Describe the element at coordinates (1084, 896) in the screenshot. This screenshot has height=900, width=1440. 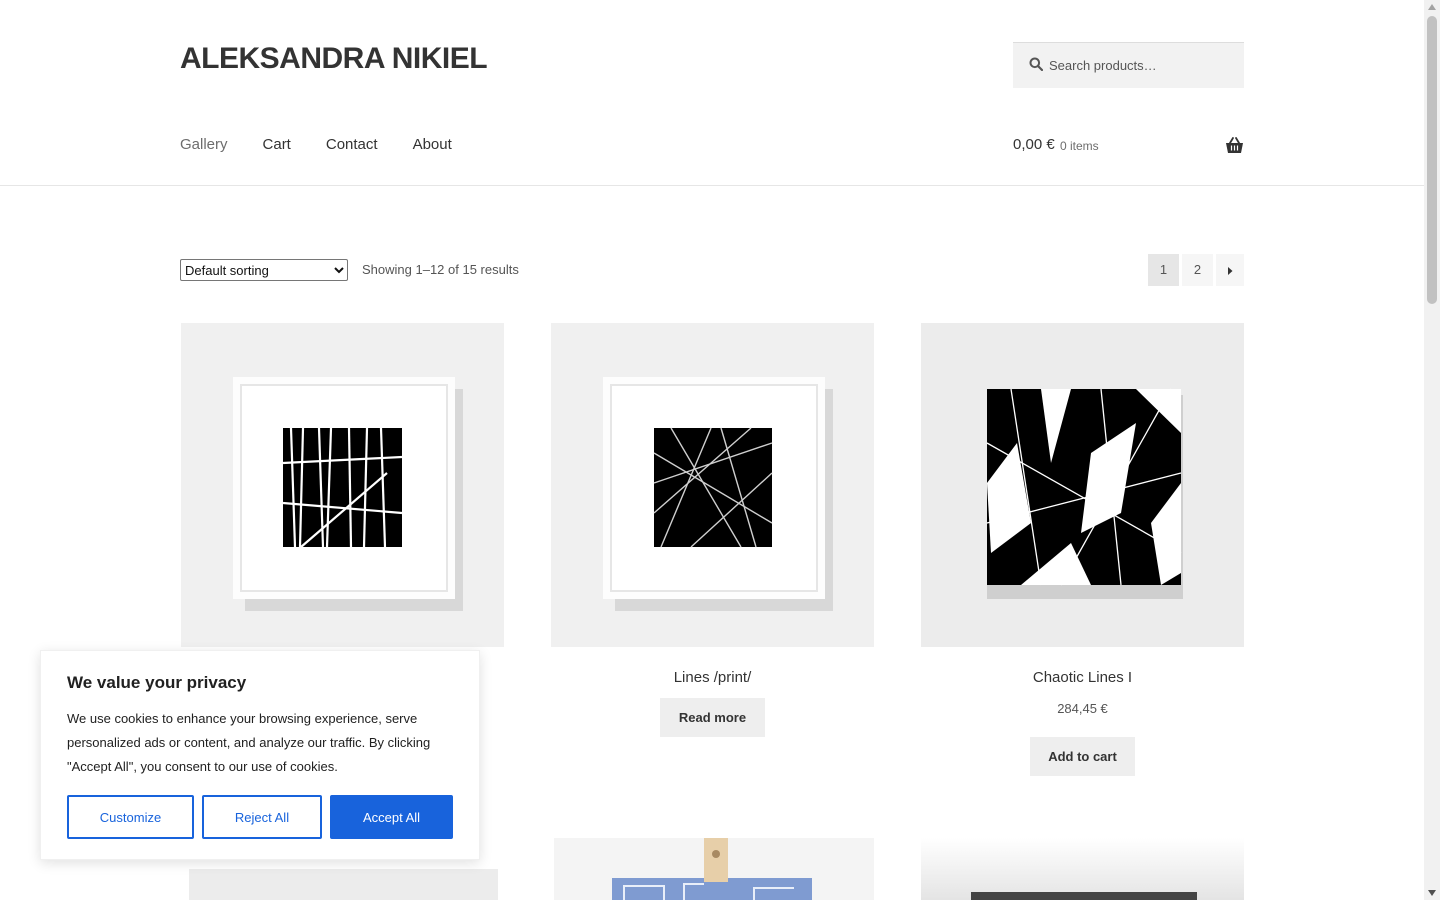
I see `frame-edge` at that location.